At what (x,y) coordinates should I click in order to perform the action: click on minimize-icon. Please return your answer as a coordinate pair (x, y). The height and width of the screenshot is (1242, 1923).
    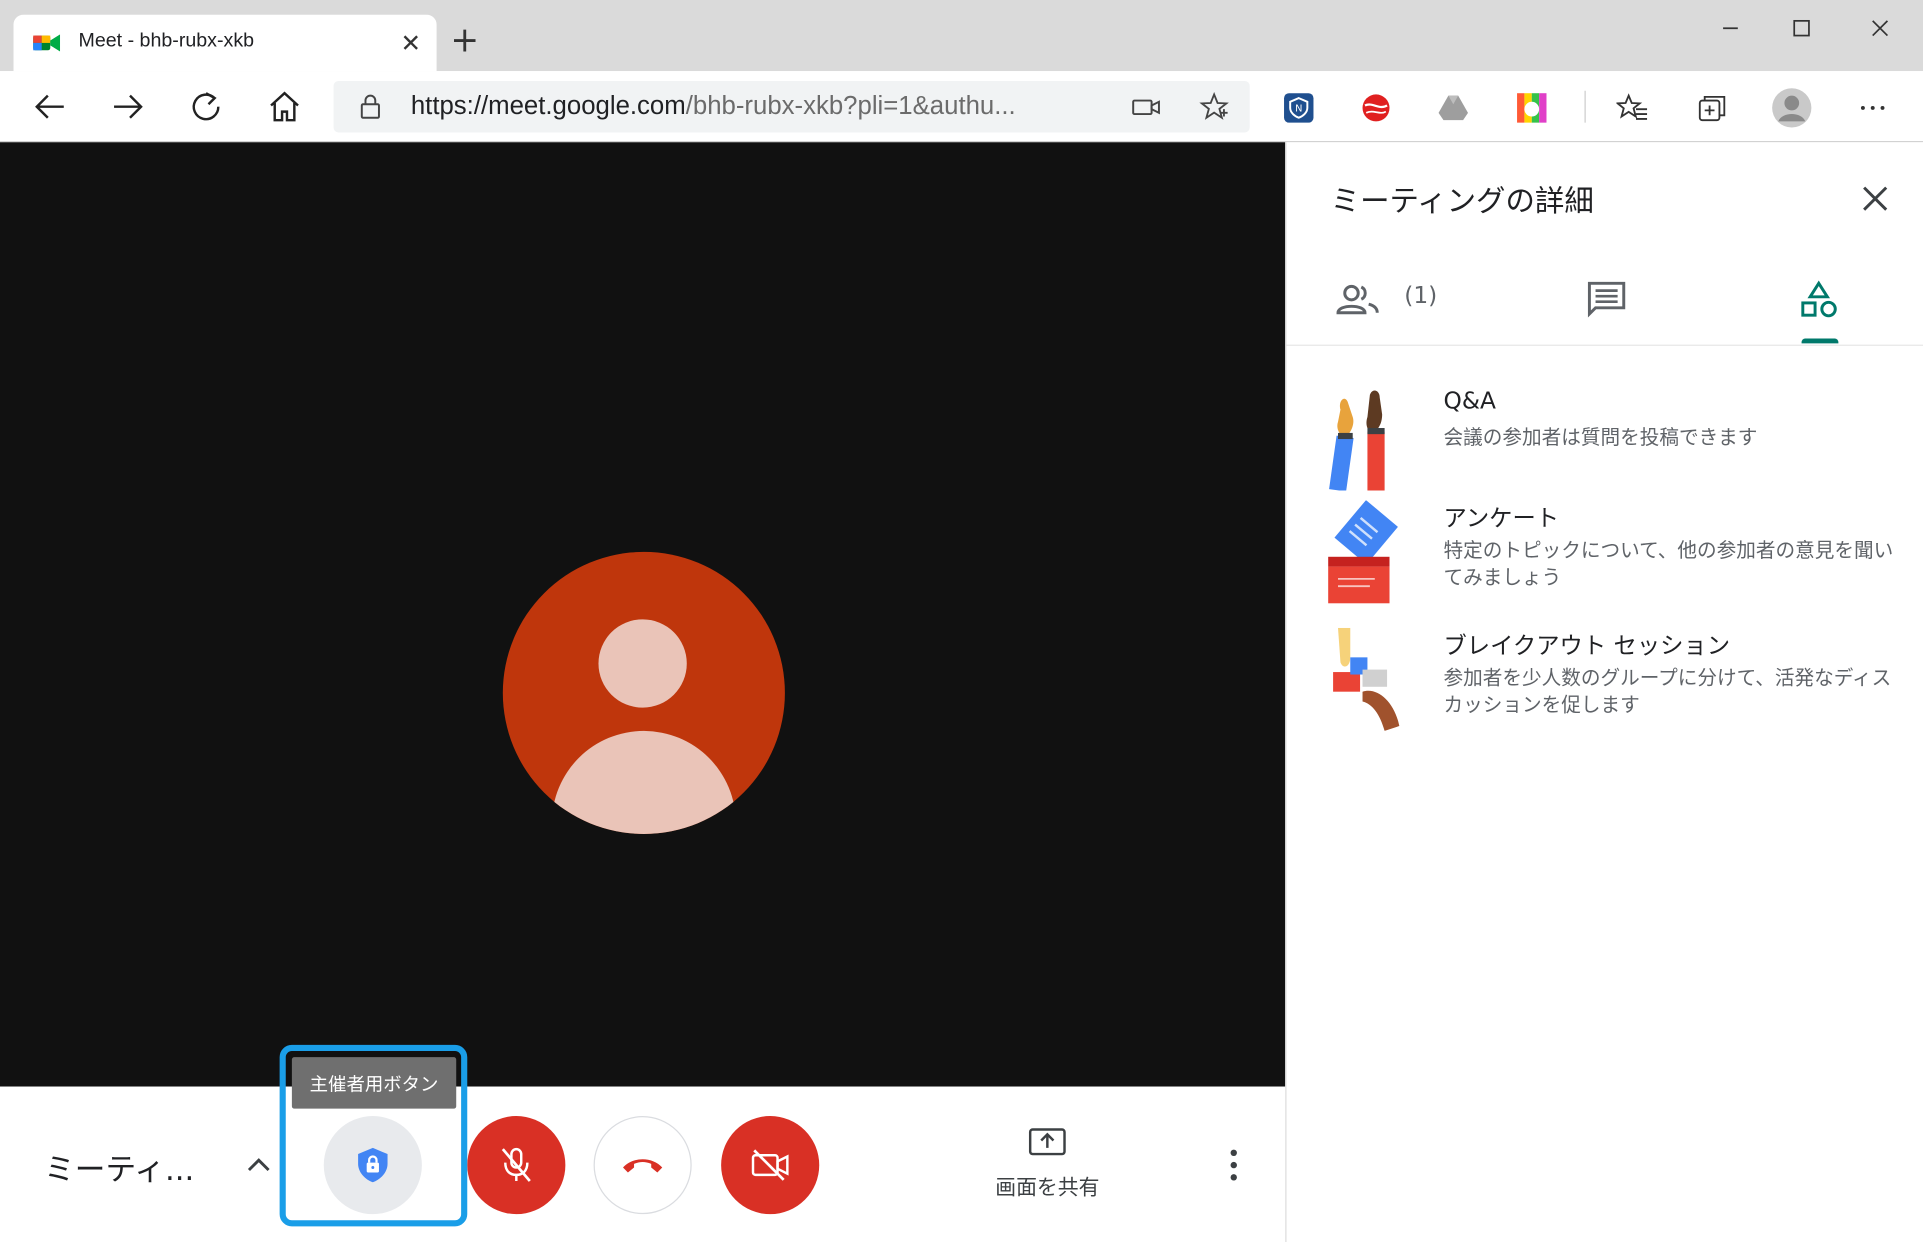
    Looking at the image, I should click on (1730, 28).